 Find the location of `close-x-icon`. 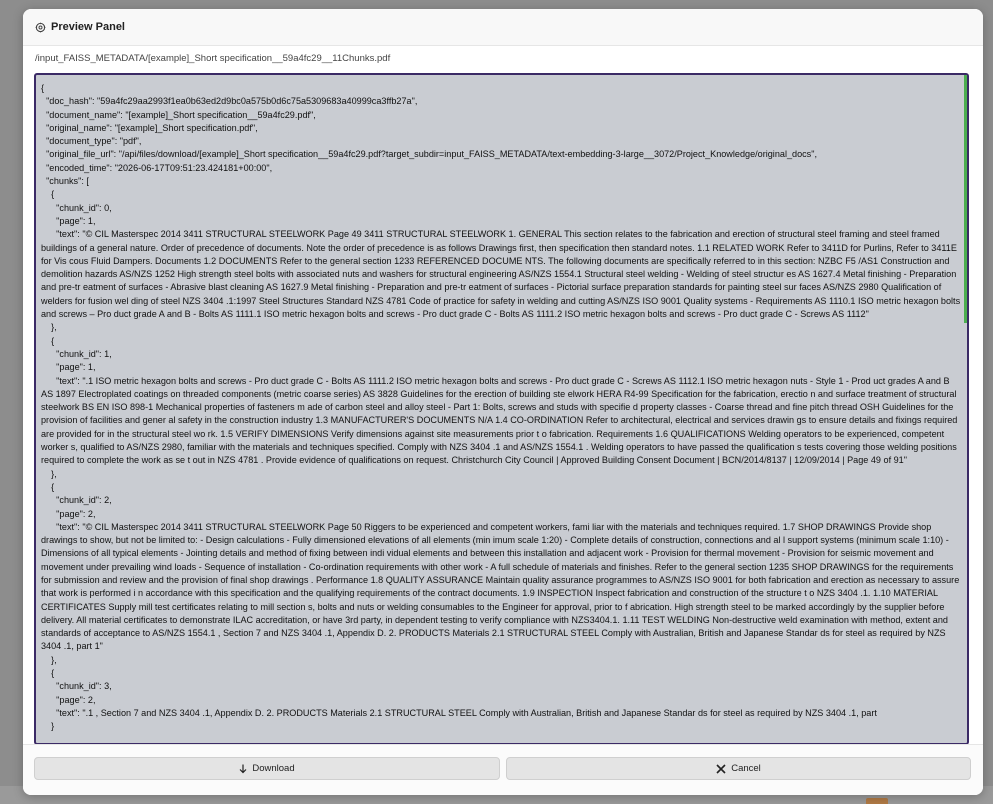

close-x-icon is located at coordinates (721, 768).